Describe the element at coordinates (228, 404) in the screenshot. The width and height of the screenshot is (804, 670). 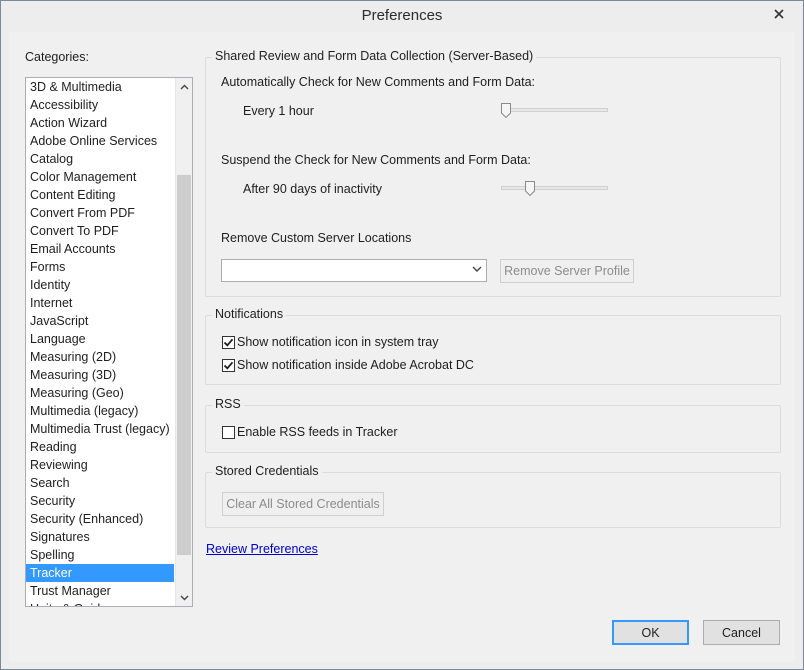
I see `rss-title: RSS` at that location.